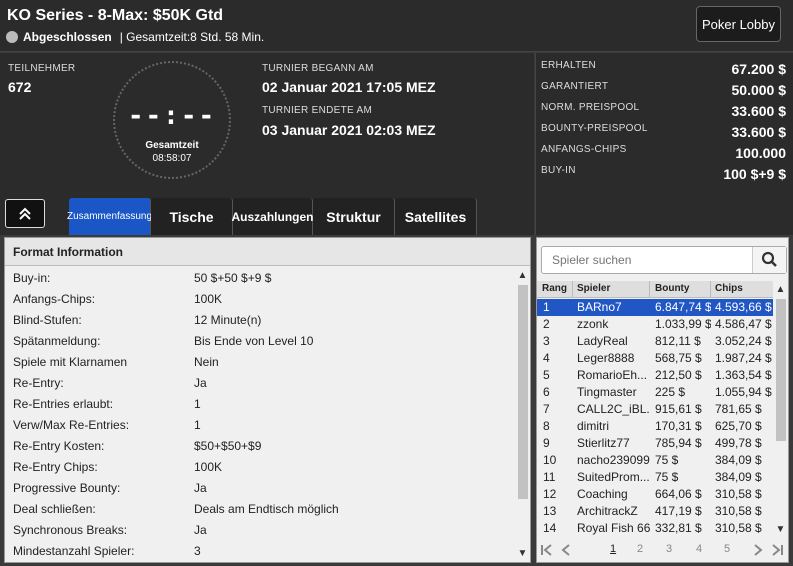  What do you see at coordinates (759, 111) in the screenshot?
I see `prize-value: 33.600 $` at bounding box center [759, 111].